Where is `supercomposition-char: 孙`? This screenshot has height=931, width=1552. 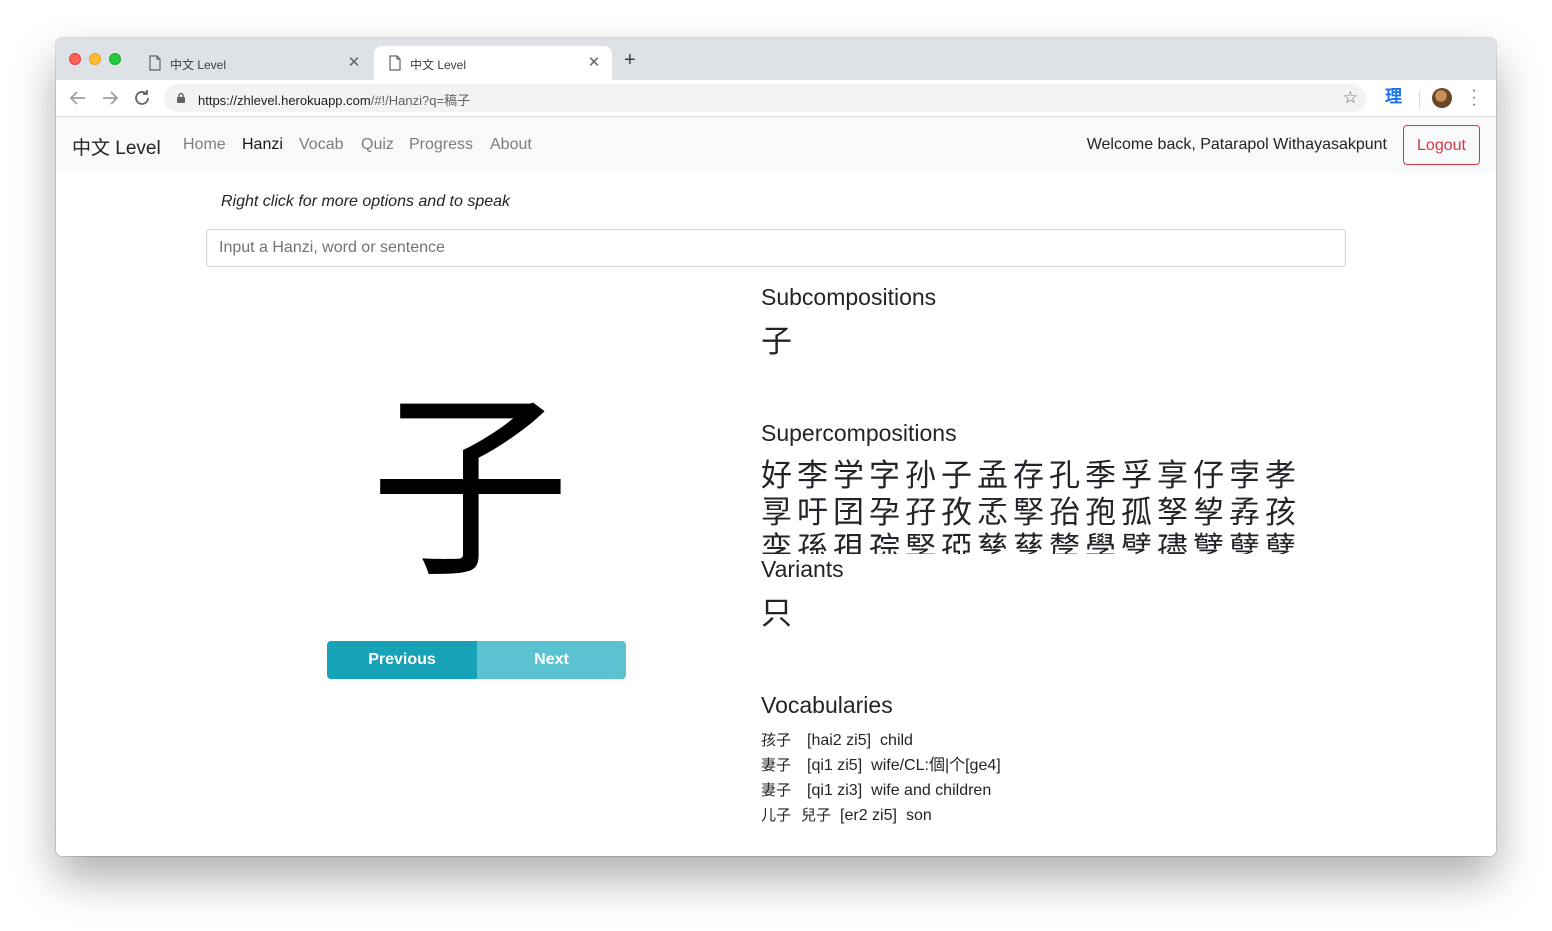 supercomposition-char: 孙 is located at coordinates (923, 476).